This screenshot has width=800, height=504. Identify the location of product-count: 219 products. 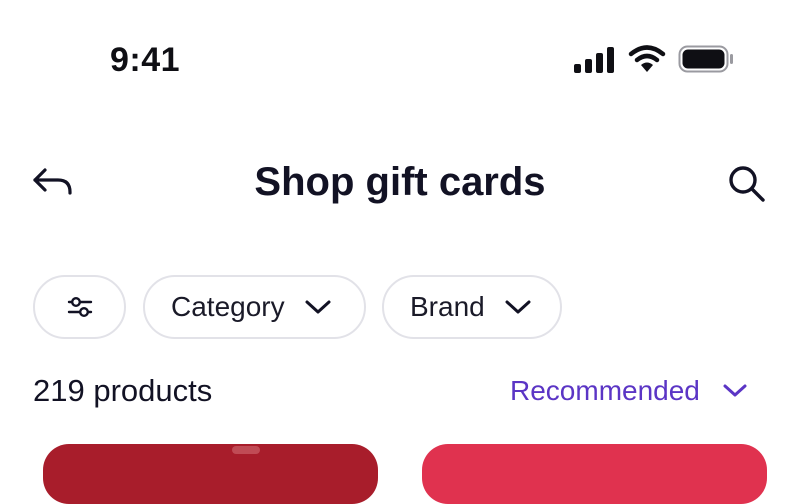
(123, 390).